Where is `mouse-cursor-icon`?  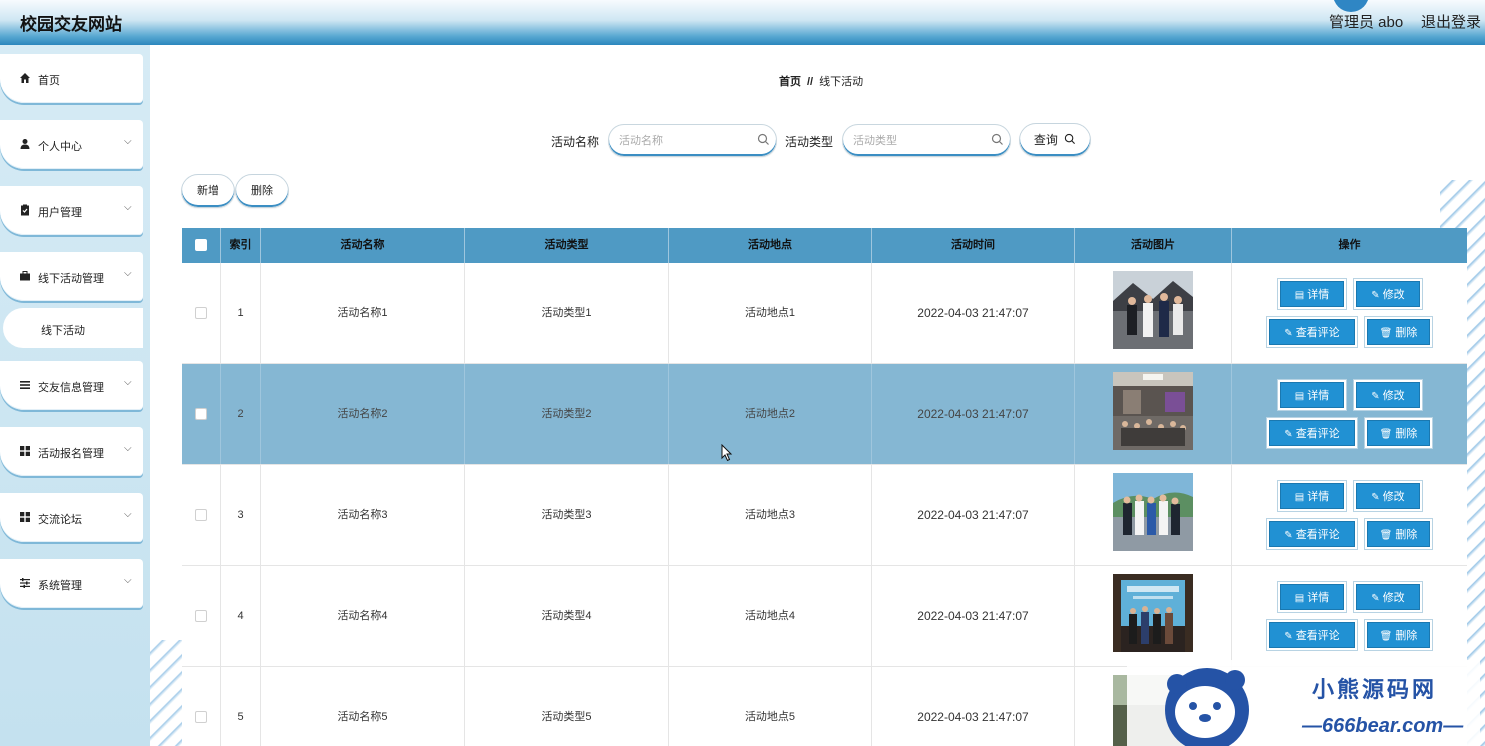
mouse-cursor-icon is located at coordinates (727, 455).